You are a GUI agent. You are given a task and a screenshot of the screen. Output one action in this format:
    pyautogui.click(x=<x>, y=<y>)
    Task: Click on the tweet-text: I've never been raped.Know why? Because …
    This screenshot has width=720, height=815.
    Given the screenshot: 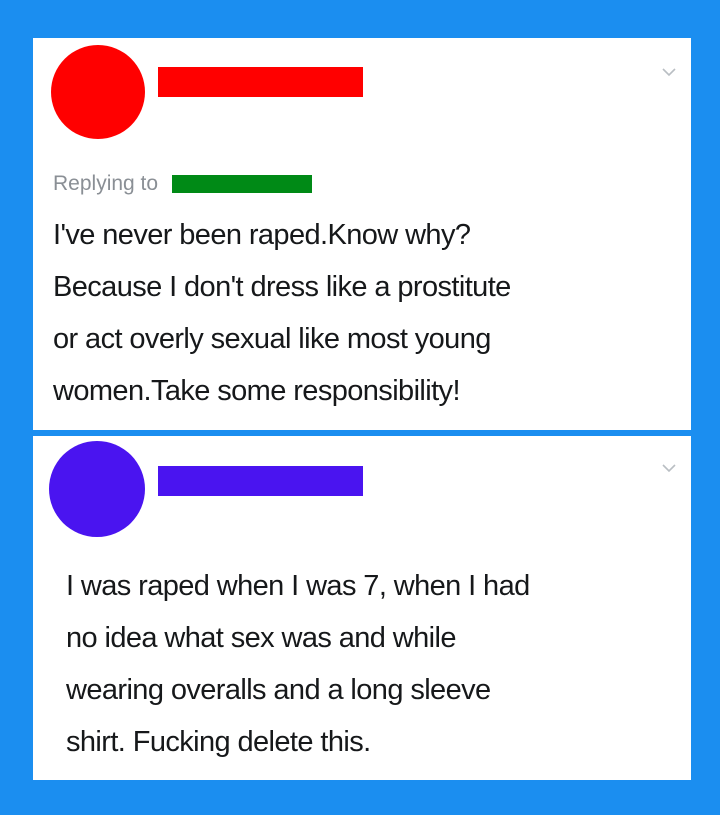 What is the action you would take?
    pyautogui.click(x=282, y=313)
    